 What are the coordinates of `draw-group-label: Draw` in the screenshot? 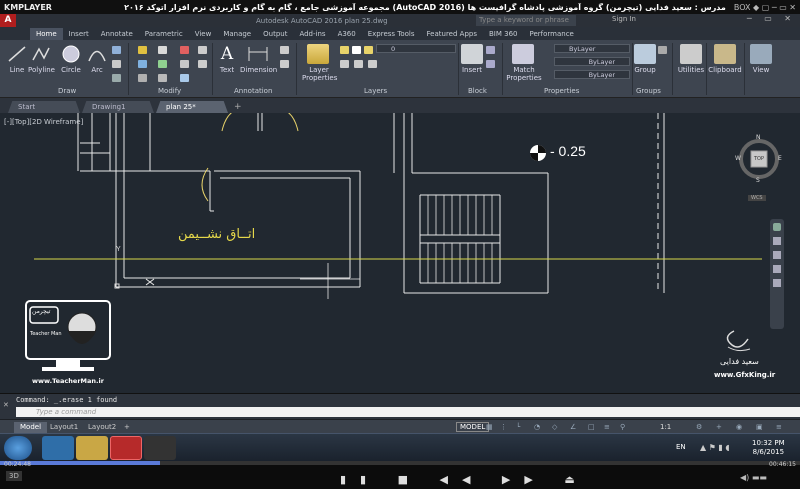 It's located at (67, 91).